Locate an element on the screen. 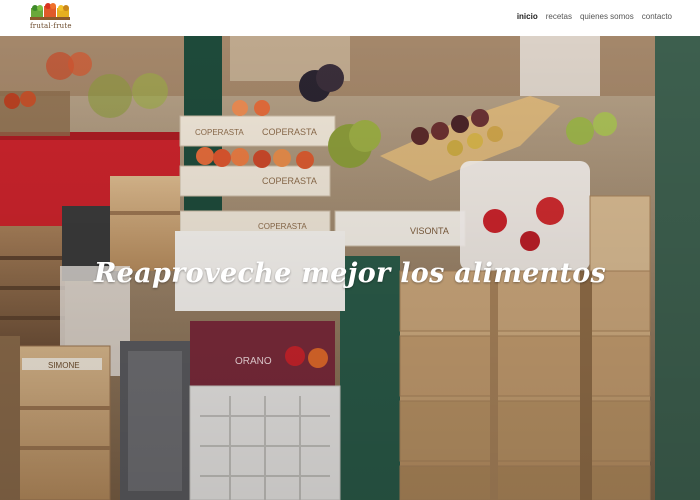  hero-title: Reaproveche mejor los alimentos is located at coordinates (350, 273).